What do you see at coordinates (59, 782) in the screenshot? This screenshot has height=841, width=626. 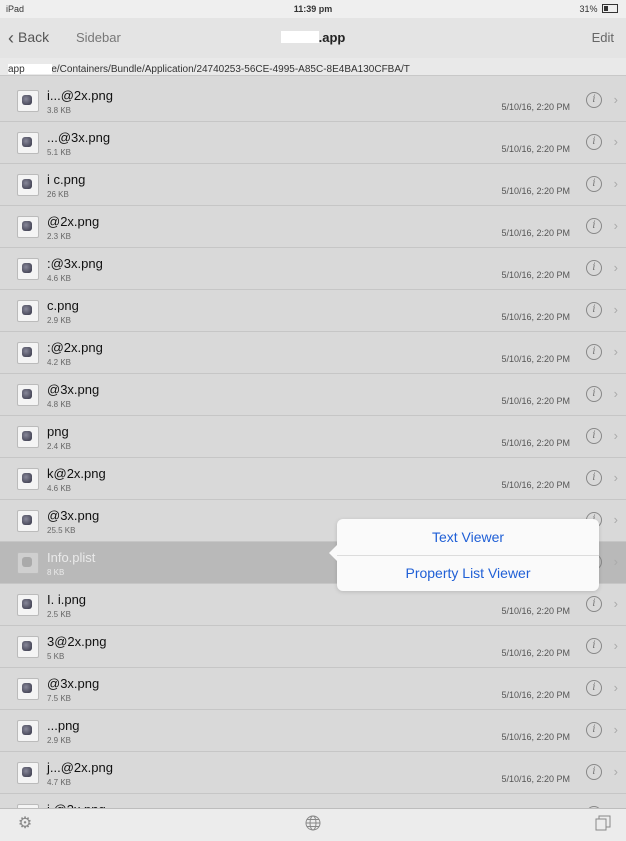 I see `file-size: 4.7 KB` at bounding box center [59, 782].